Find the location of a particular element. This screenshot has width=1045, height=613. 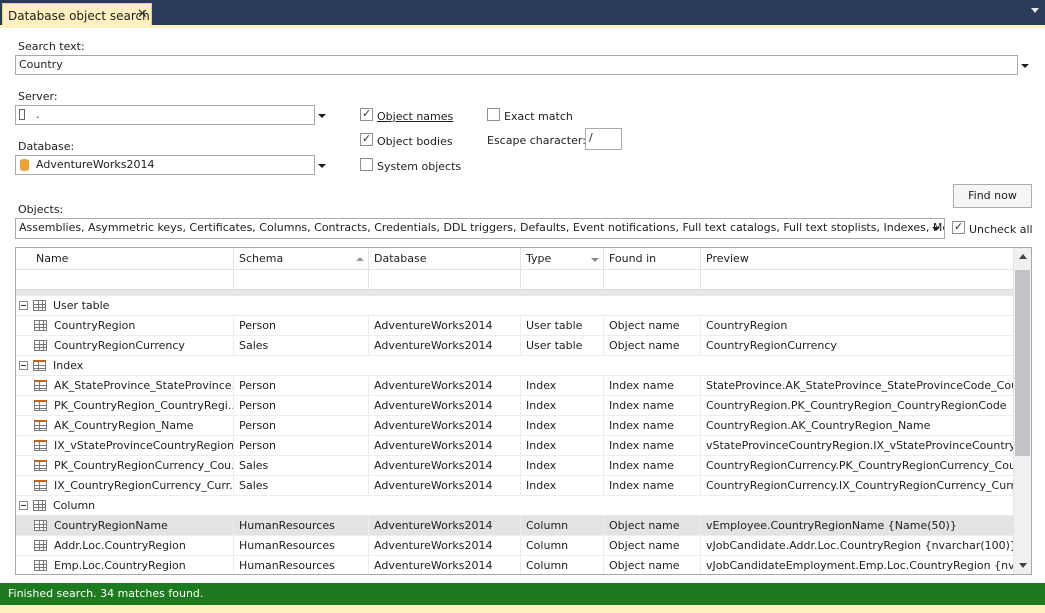

tab-title: Database object search is located at coordinates (79, 16).